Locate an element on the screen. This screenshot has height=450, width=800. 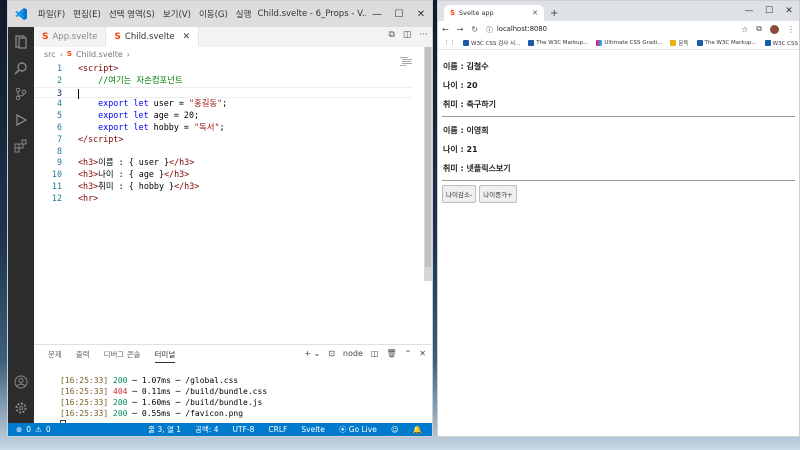
line-content: <h3>나이 : { age }</h3> is located at coordinates (133, 175).